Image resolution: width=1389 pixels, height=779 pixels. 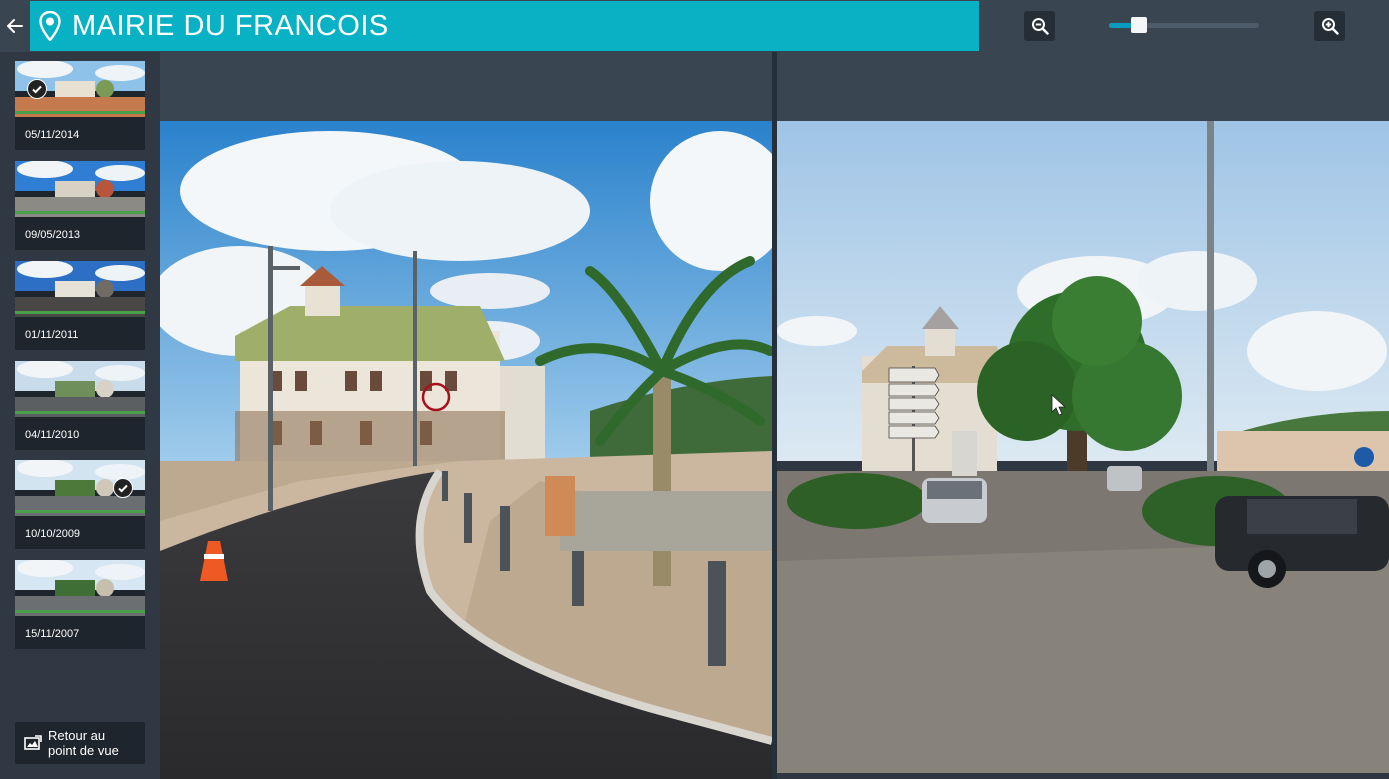 I want to click on zoom-in-button, so click(x=1329, y=26).